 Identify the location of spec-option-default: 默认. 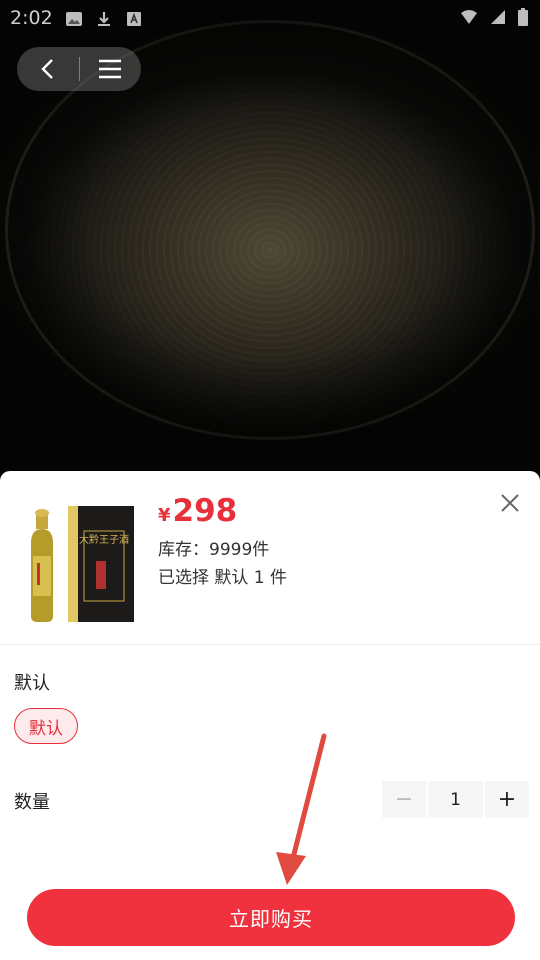
(46, 726).